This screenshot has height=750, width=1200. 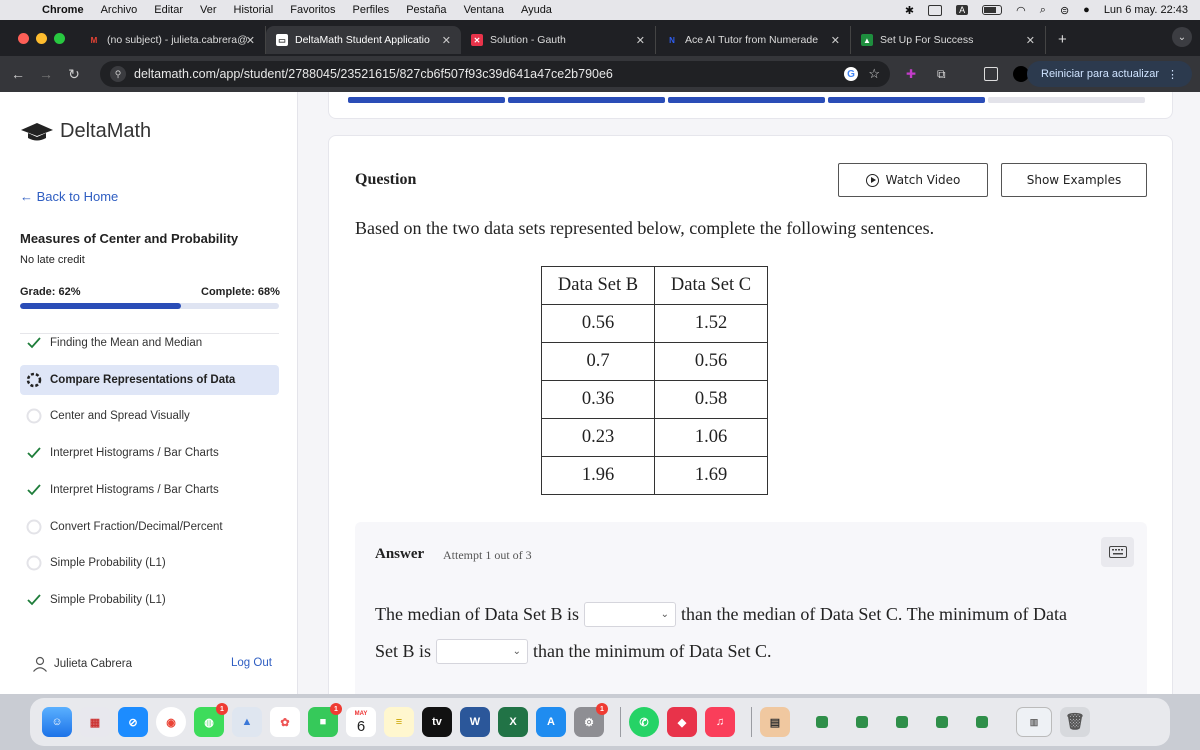 I want to click on menu-ayuda: Ayuda, so click(x=536, y=10).